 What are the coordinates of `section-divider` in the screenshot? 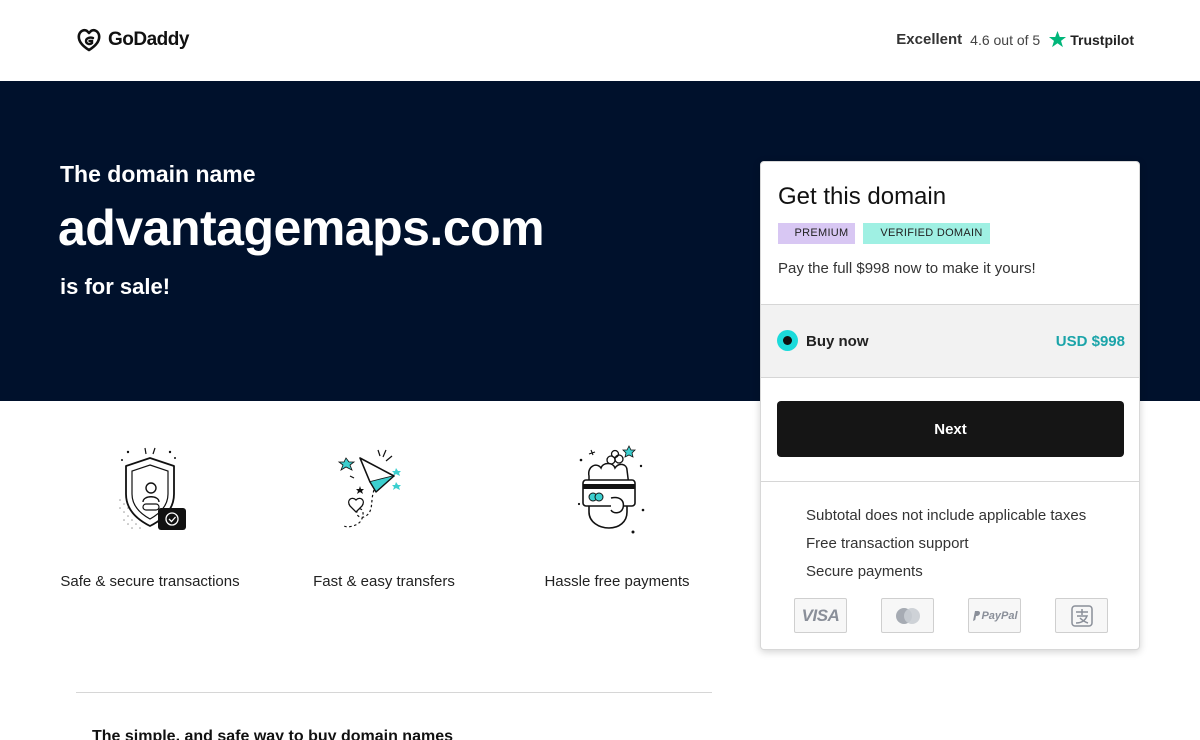 It's located at (394, 692).